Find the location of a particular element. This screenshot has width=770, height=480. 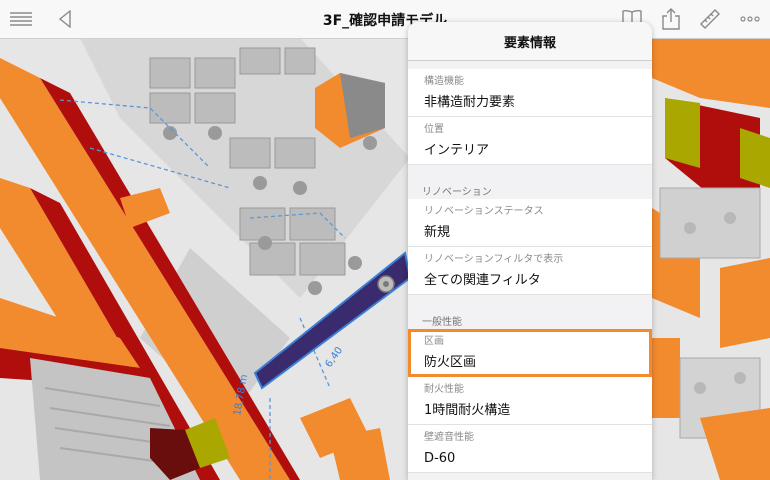

section-header-renovation: リノベーション is located at coordinates (457, 192).